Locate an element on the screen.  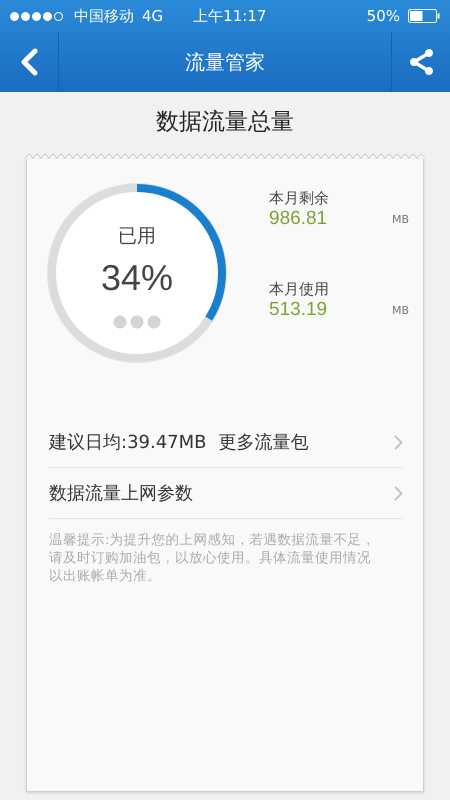
stat-label: 本月使用 is located at coordinates (299, 289).